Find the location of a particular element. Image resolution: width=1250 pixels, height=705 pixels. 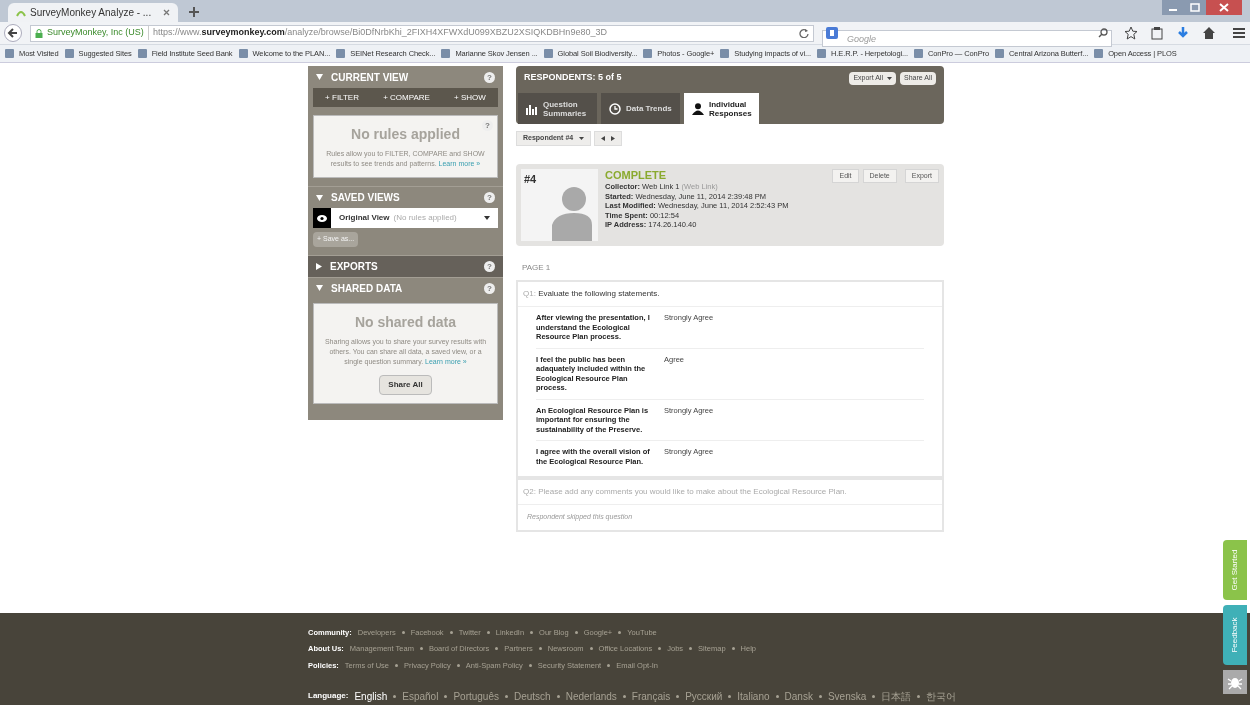

bar-chart-icon is located at coordinates (532, 108).